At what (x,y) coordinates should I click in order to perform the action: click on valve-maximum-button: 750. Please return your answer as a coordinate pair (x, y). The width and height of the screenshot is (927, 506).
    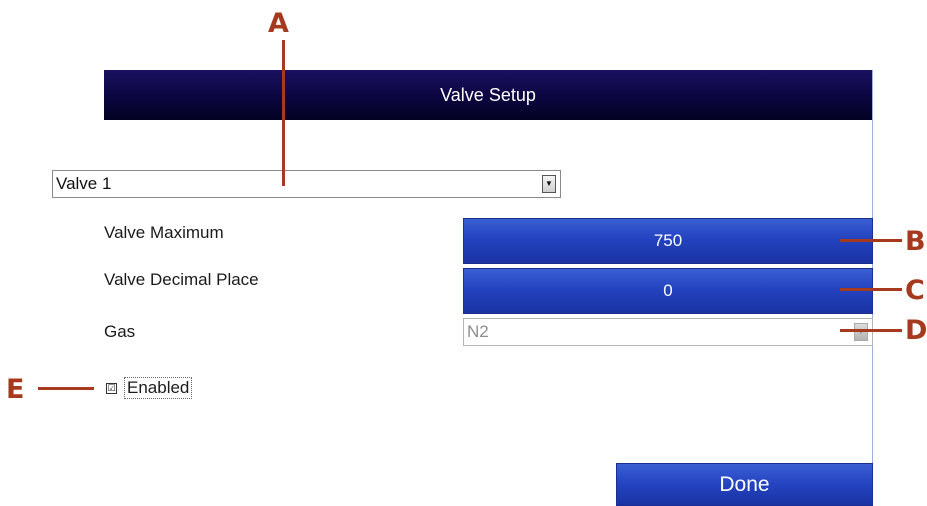
    Looking at the image, I should click on (668, 241).